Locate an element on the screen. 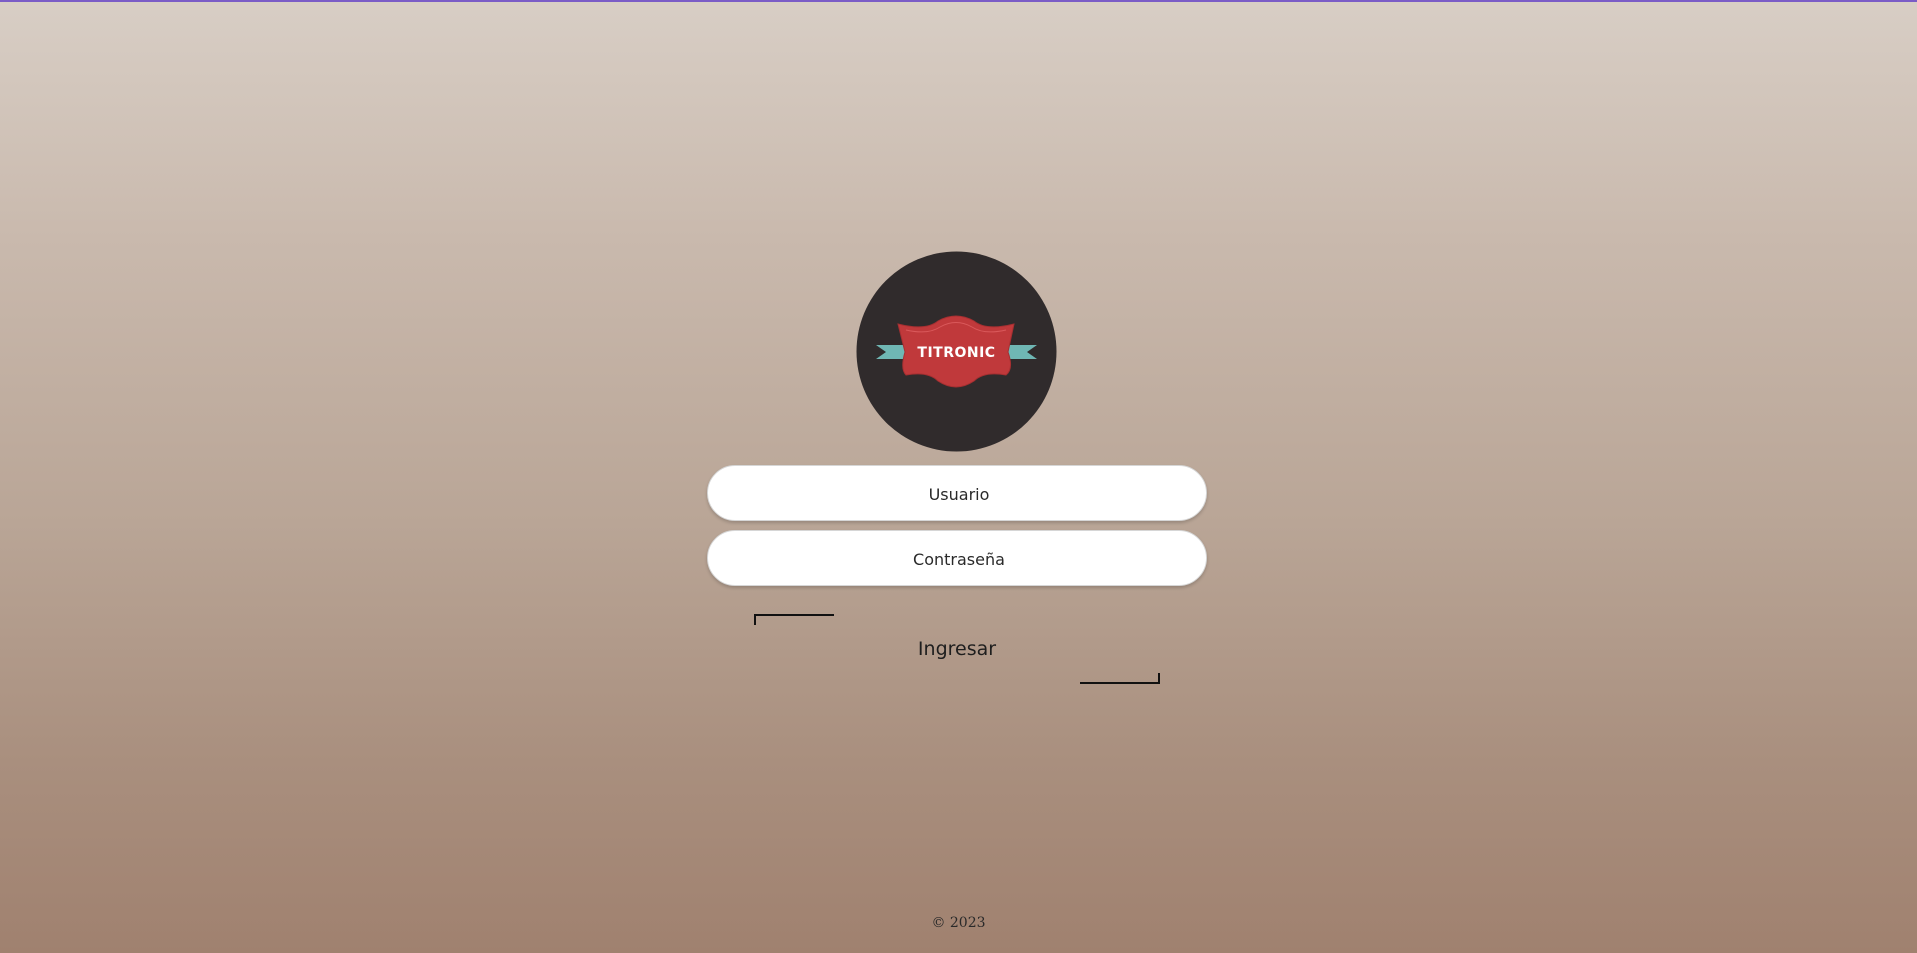  titronic-logo-image: TITRONIC is located at coordinates (956, 351).